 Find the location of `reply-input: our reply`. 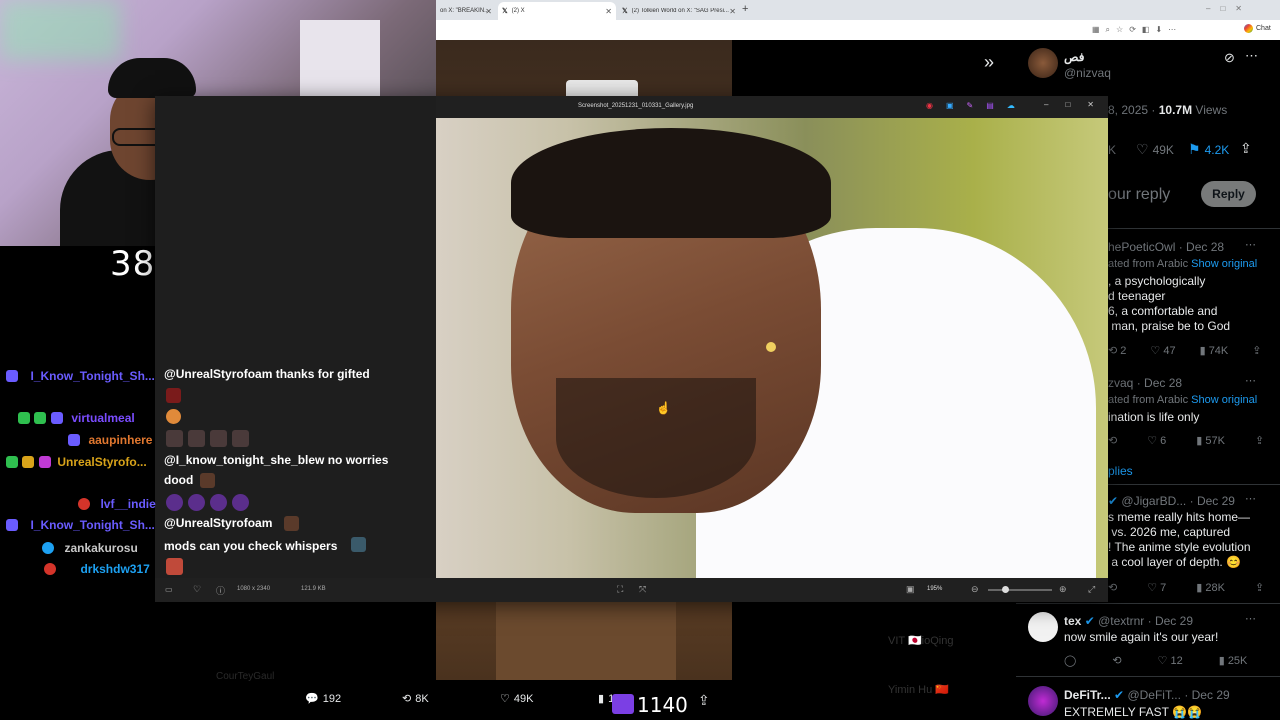

reply-input: our reply is located at coordinates (1139, 195).